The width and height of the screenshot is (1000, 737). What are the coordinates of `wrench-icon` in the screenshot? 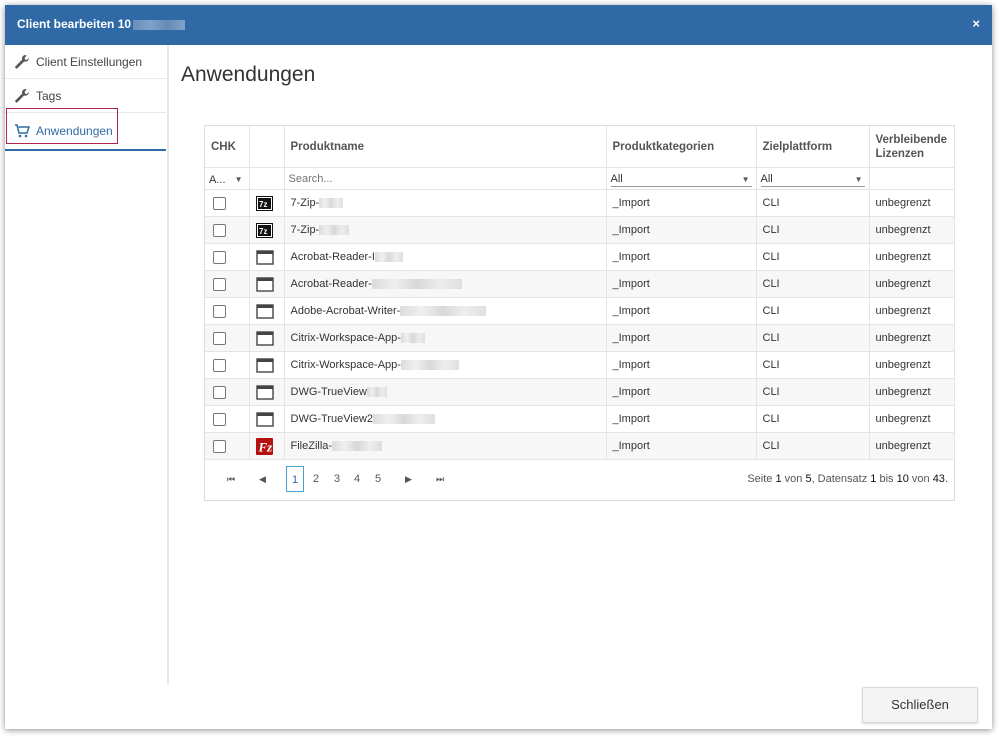 It's located at (22, 96).